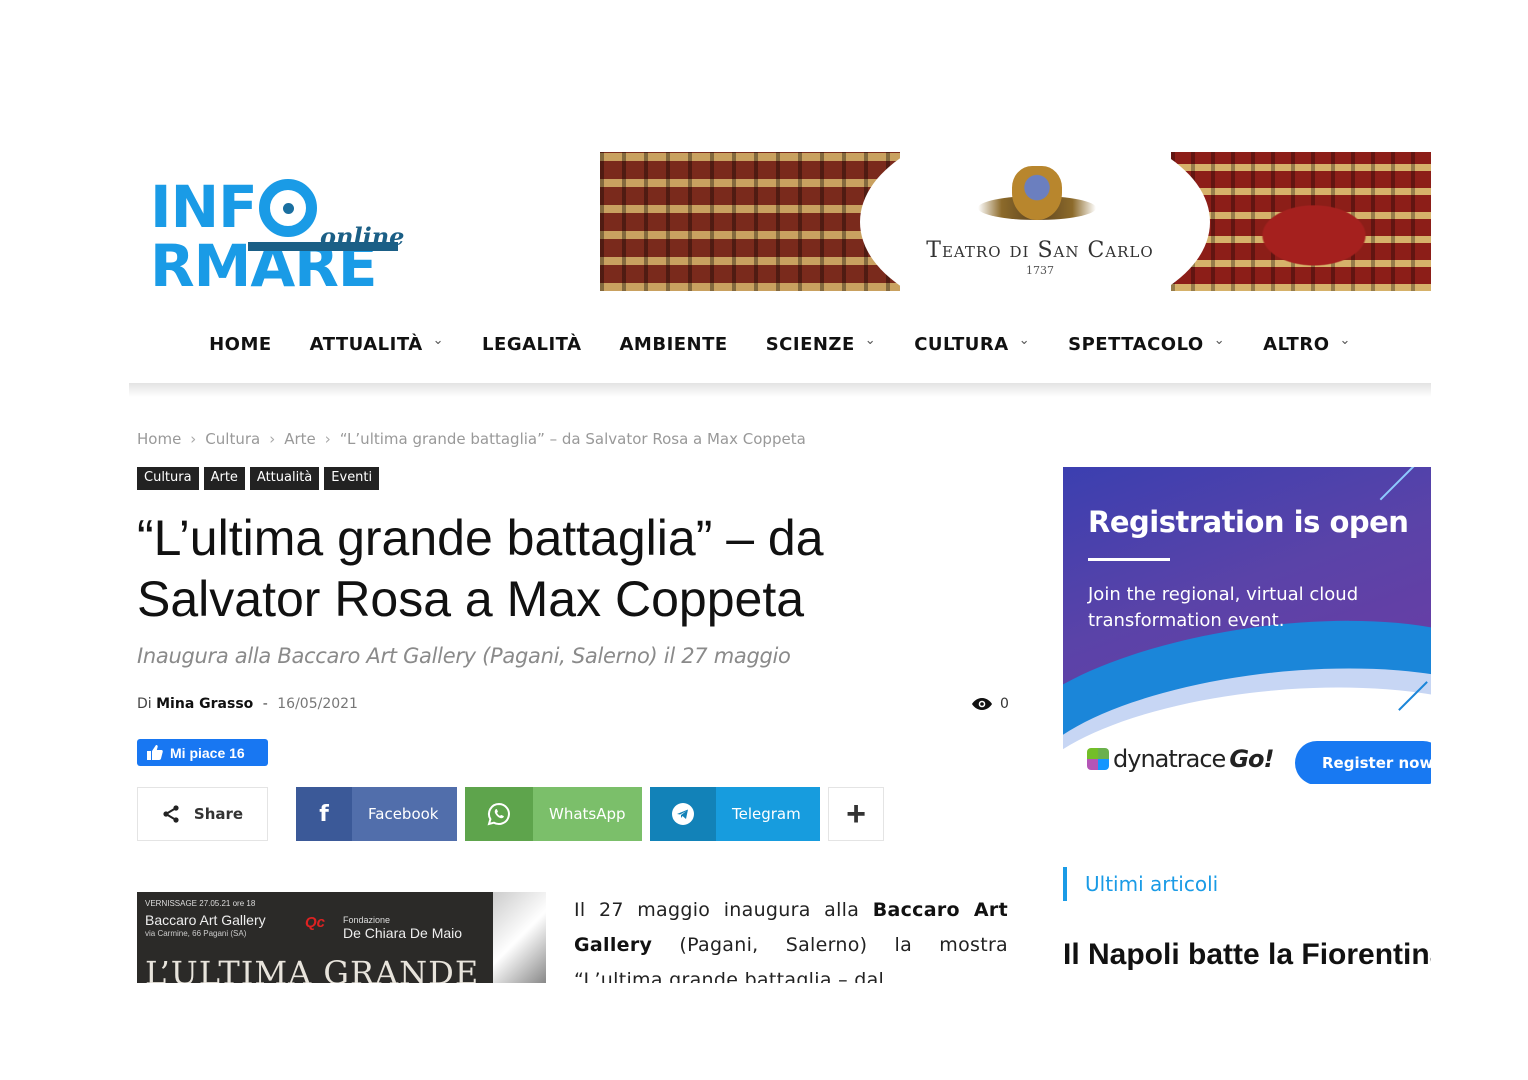 The image size is (1528, 1080). I want to click on nav-item-altro: ALTRO ⌄, so click(1307, 344).